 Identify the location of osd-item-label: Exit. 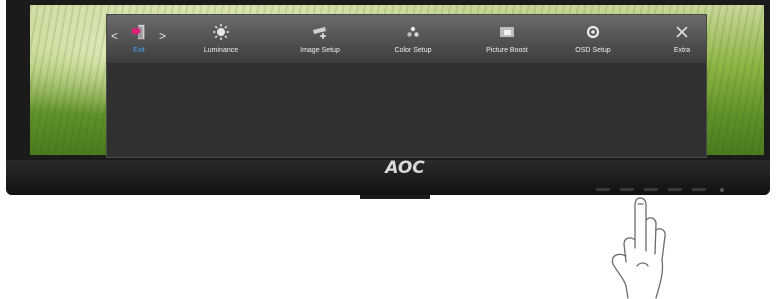
(139, 50).